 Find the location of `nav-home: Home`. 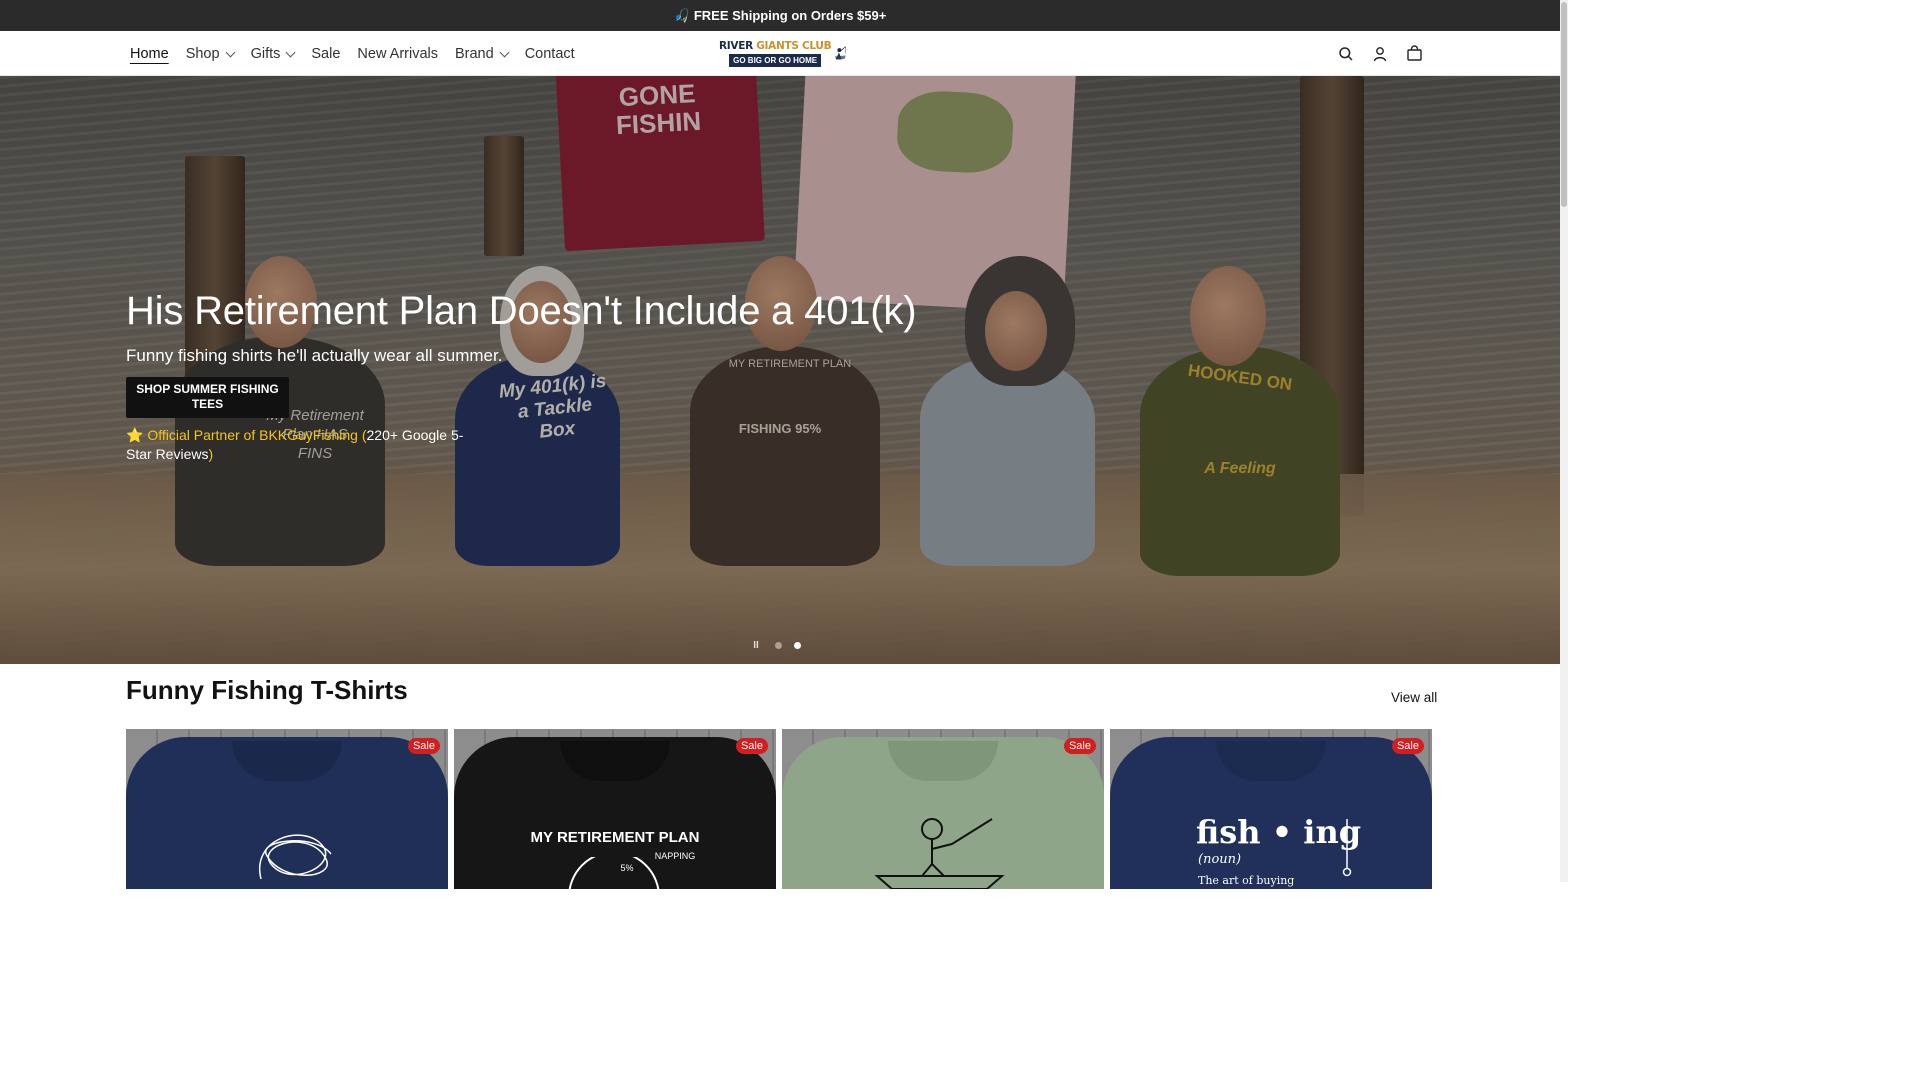

nav-home: Home is located at coordinates (149, 54).